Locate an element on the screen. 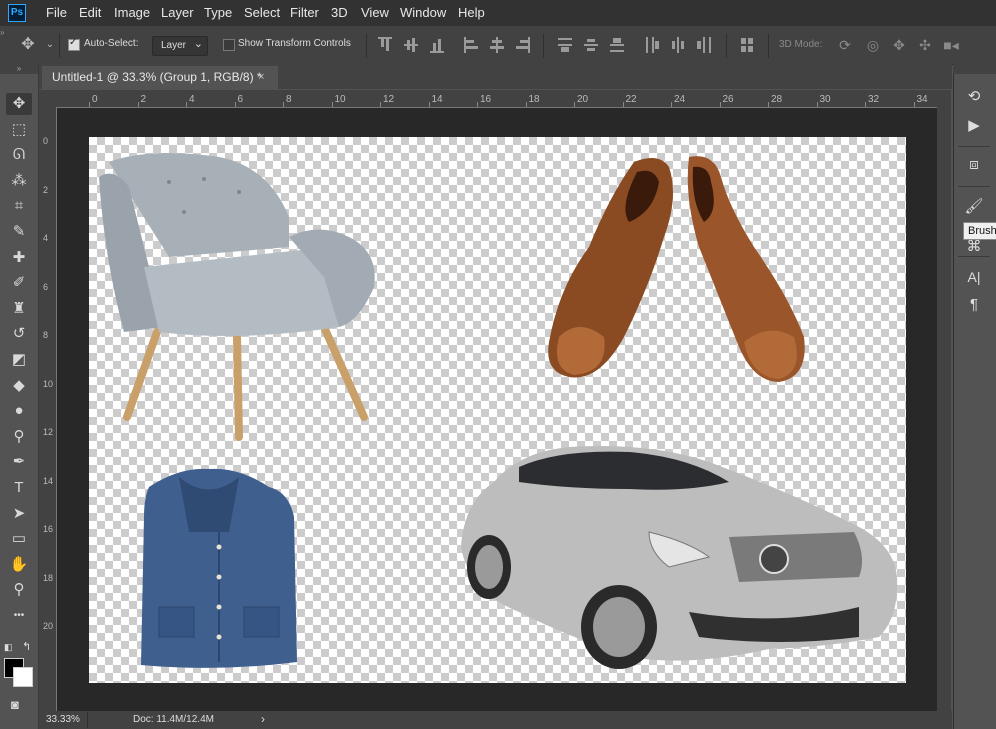  3d-scale-icon: ■◂ is located at coordinates (951, 45).